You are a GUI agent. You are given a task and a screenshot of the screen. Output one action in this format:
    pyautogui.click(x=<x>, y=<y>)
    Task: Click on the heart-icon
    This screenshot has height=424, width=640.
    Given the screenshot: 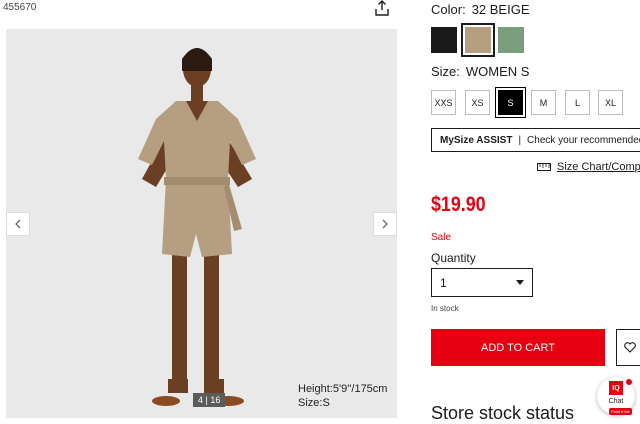 What is the action you would take?
    pyautogui.click(x=629, y=347)
    